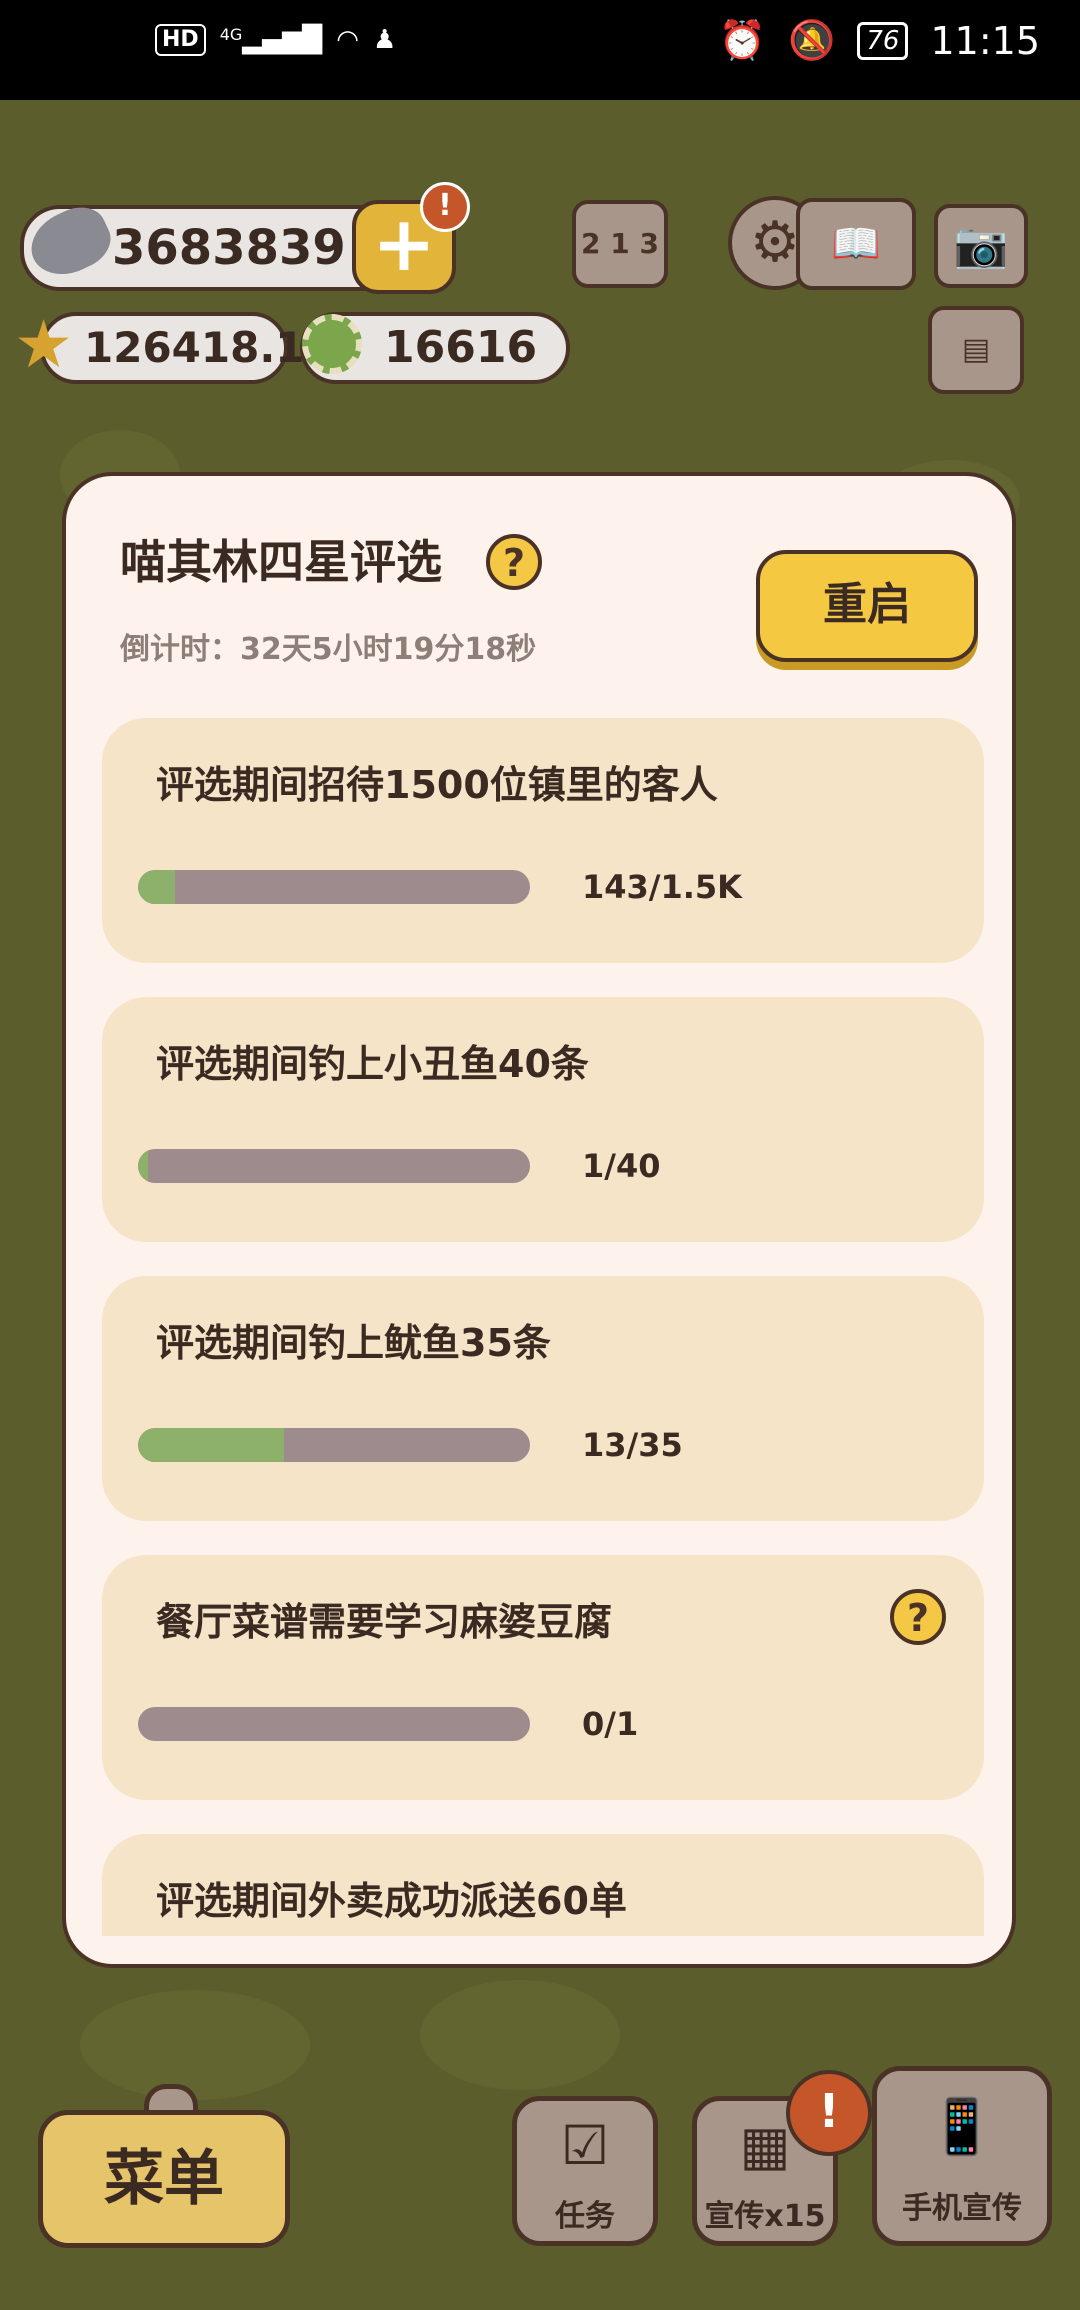 Image resolution: width=1080 pixels, height=2310 pixels. I want to click on signal-icon: 4G▂▄▆█, so click(271, 40).